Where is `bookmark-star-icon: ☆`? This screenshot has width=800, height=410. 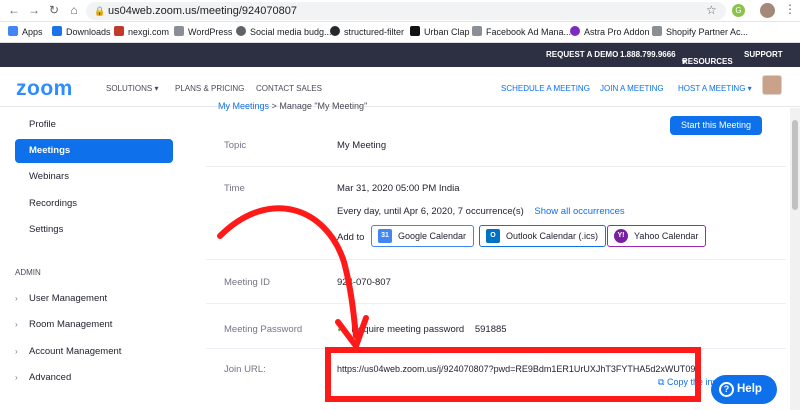
bookmark-star-icon: ☆ is located at coordinates (711, 10).